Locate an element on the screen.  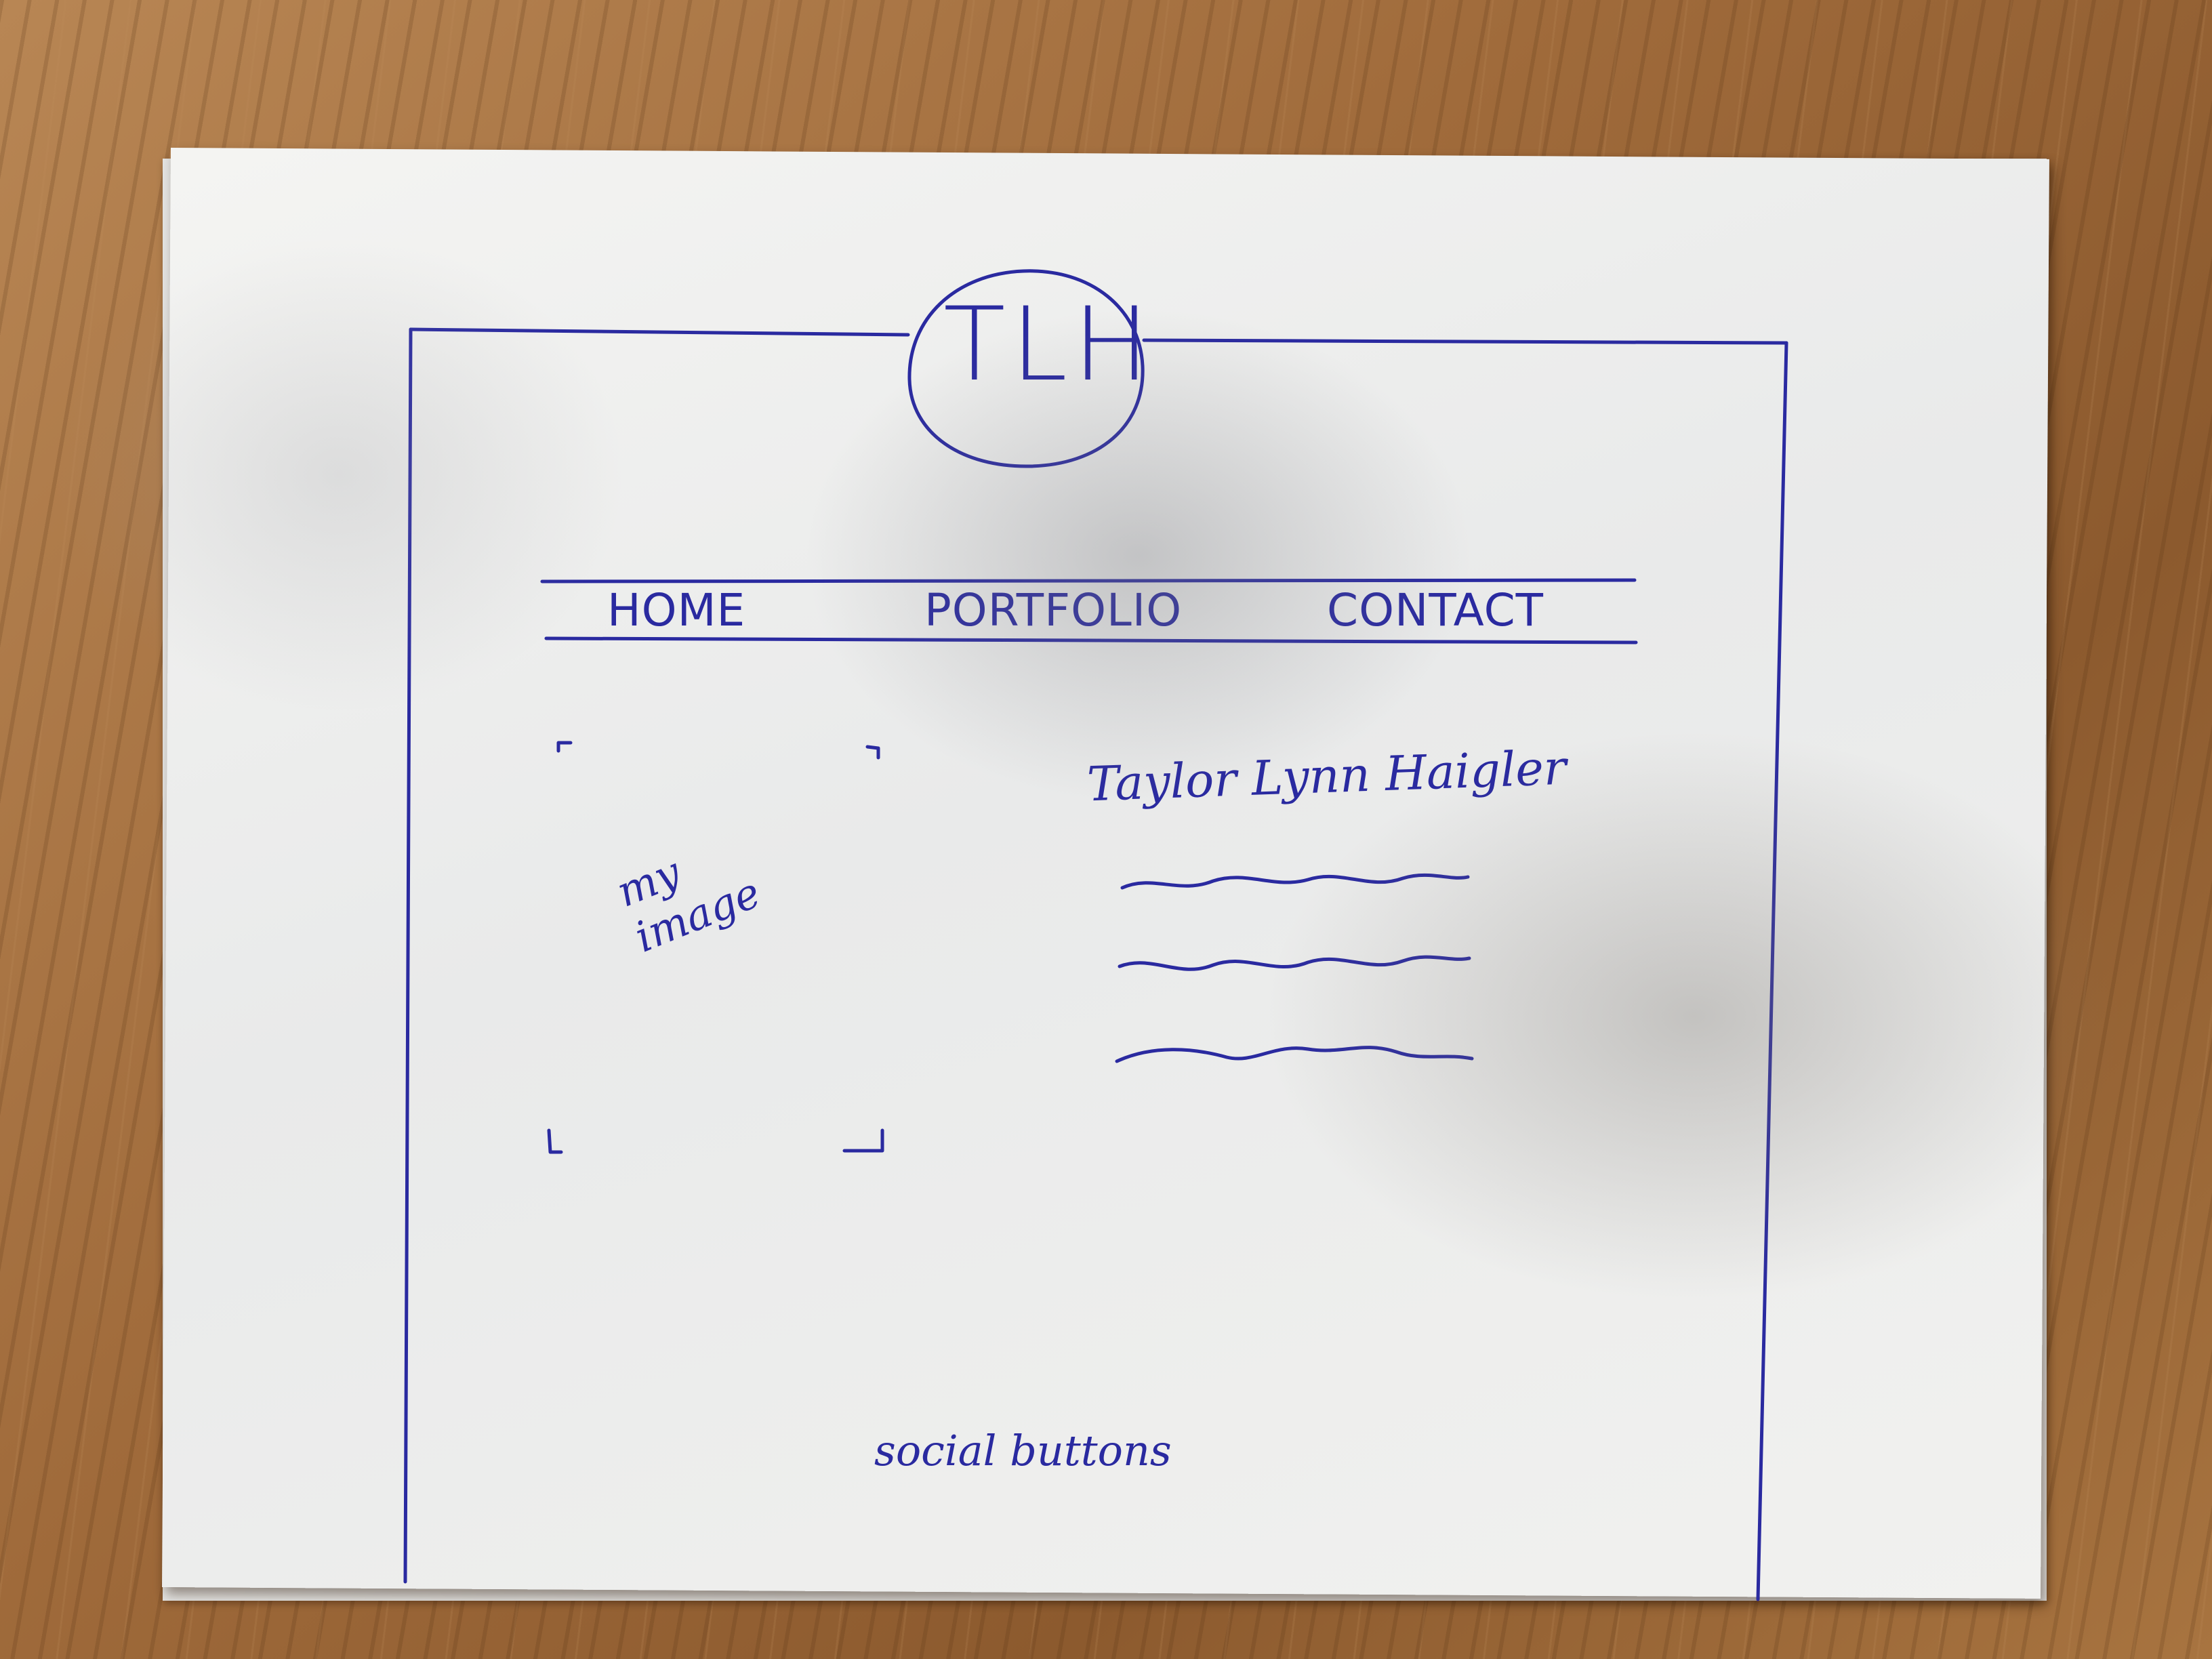
nav-contact: CONTACT is located at coordinates (1436, 610).